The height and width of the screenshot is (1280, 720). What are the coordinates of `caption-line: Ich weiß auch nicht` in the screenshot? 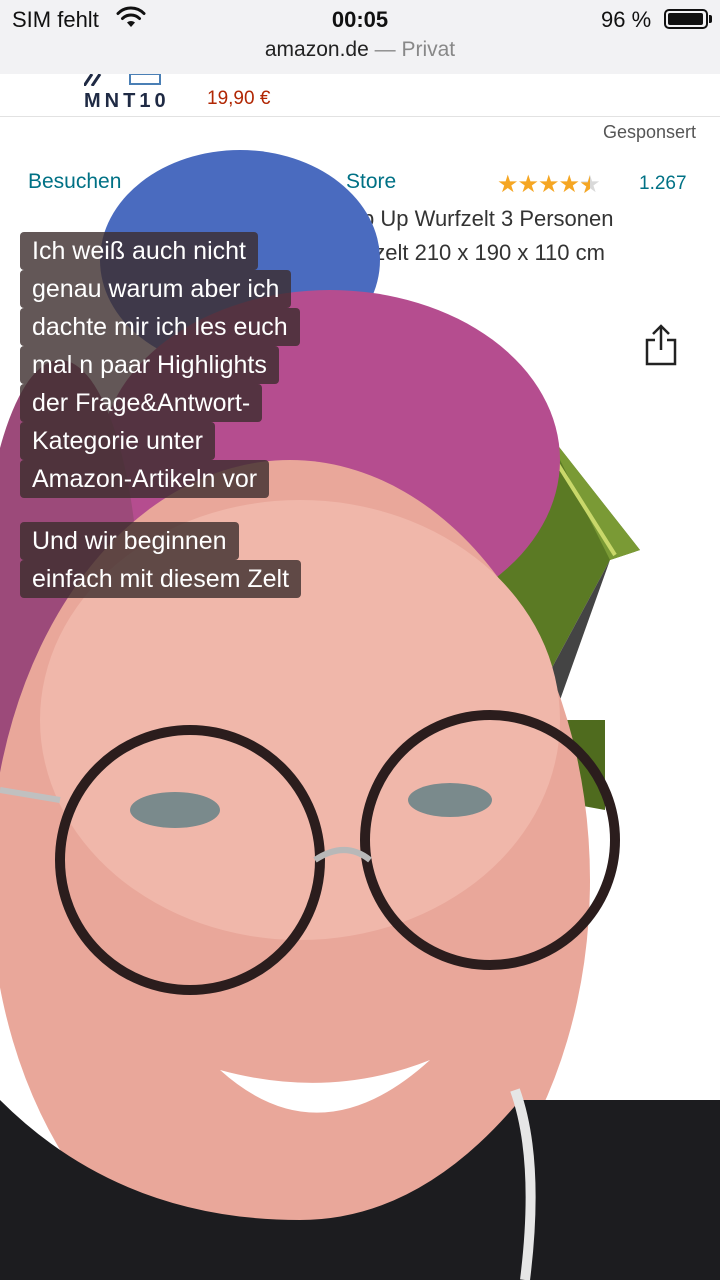 It's located at (139, 251).